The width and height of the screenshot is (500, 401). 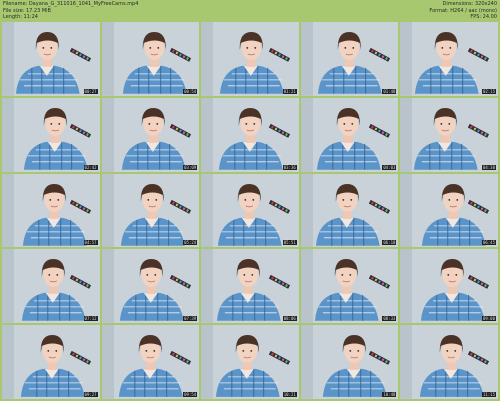 I want to click on video-frame-thumbnail: 10:48, so click(x=349, y=362).